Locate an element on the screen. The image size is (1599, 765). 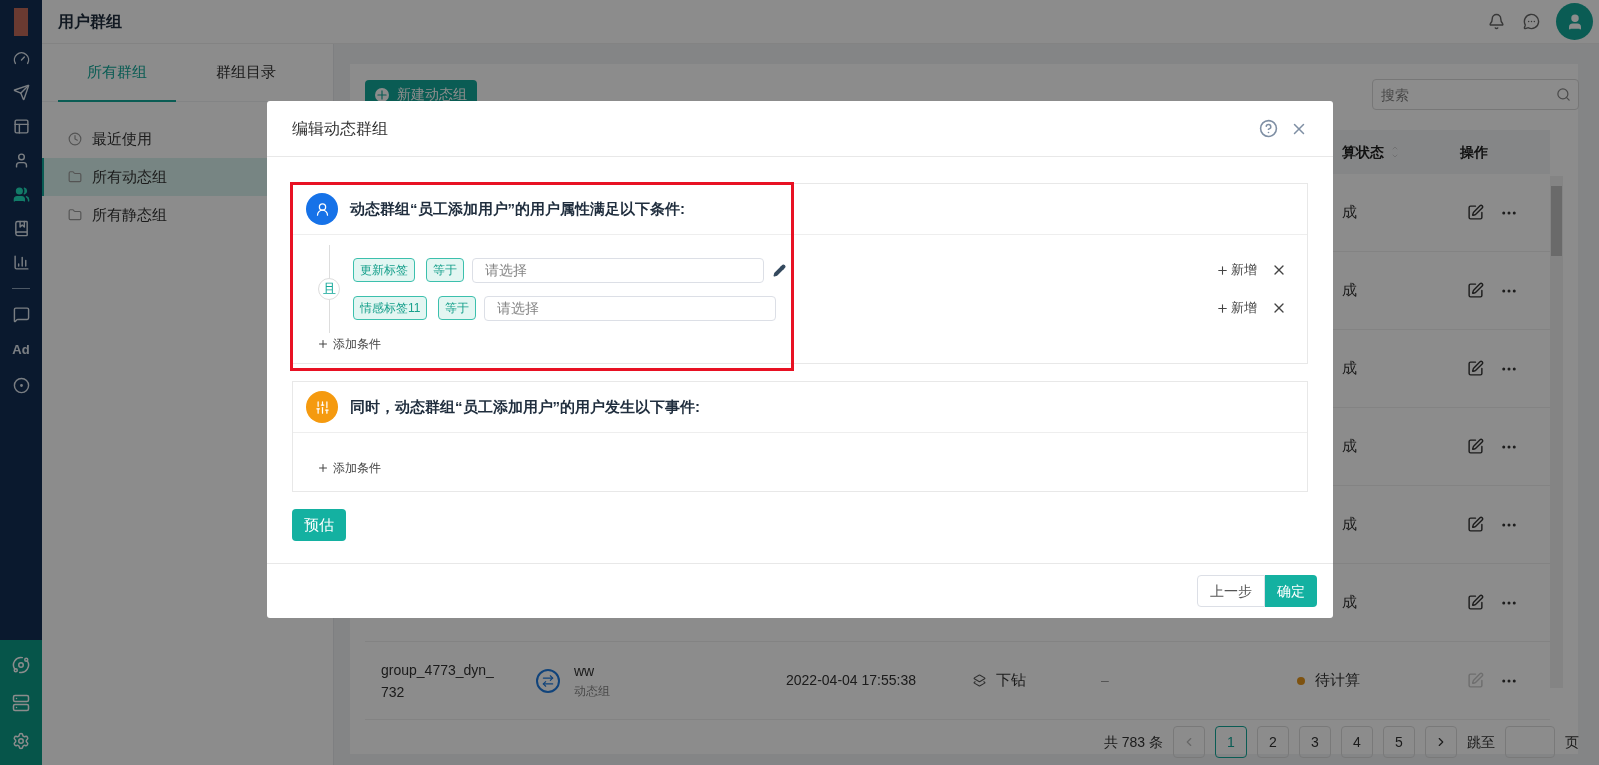
clock-icon is located at coordinates (75, 139).